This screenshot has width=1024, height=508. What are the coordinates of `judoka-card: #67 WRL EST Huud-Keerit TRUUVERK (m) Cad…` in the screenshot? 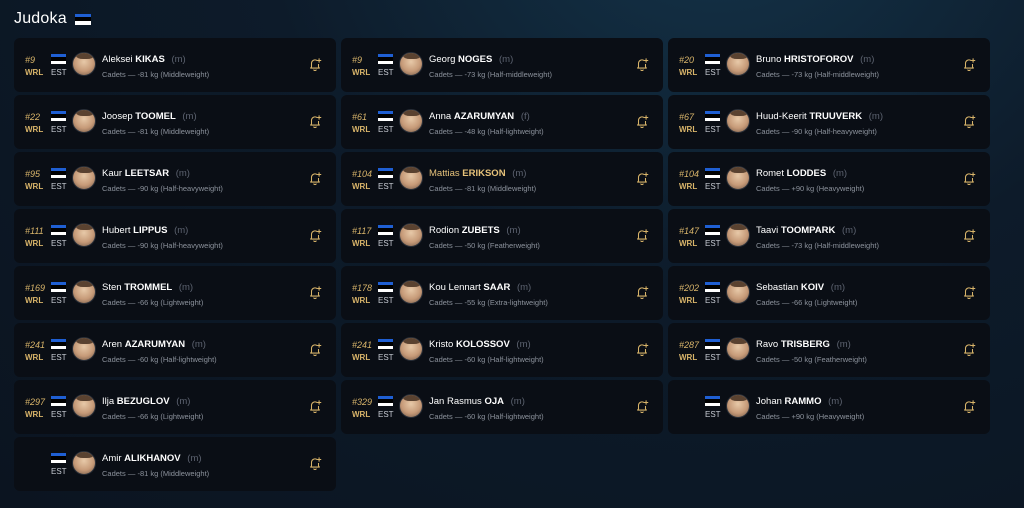 It's located at (829, 122).